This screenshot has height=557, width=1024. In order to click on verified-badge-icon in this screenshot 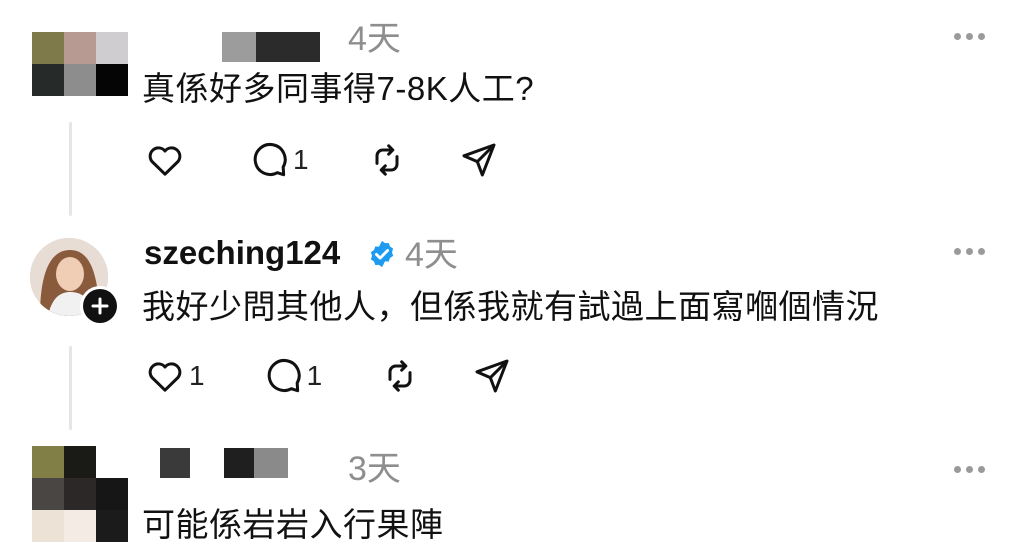, I will do `click(382, 254)`.